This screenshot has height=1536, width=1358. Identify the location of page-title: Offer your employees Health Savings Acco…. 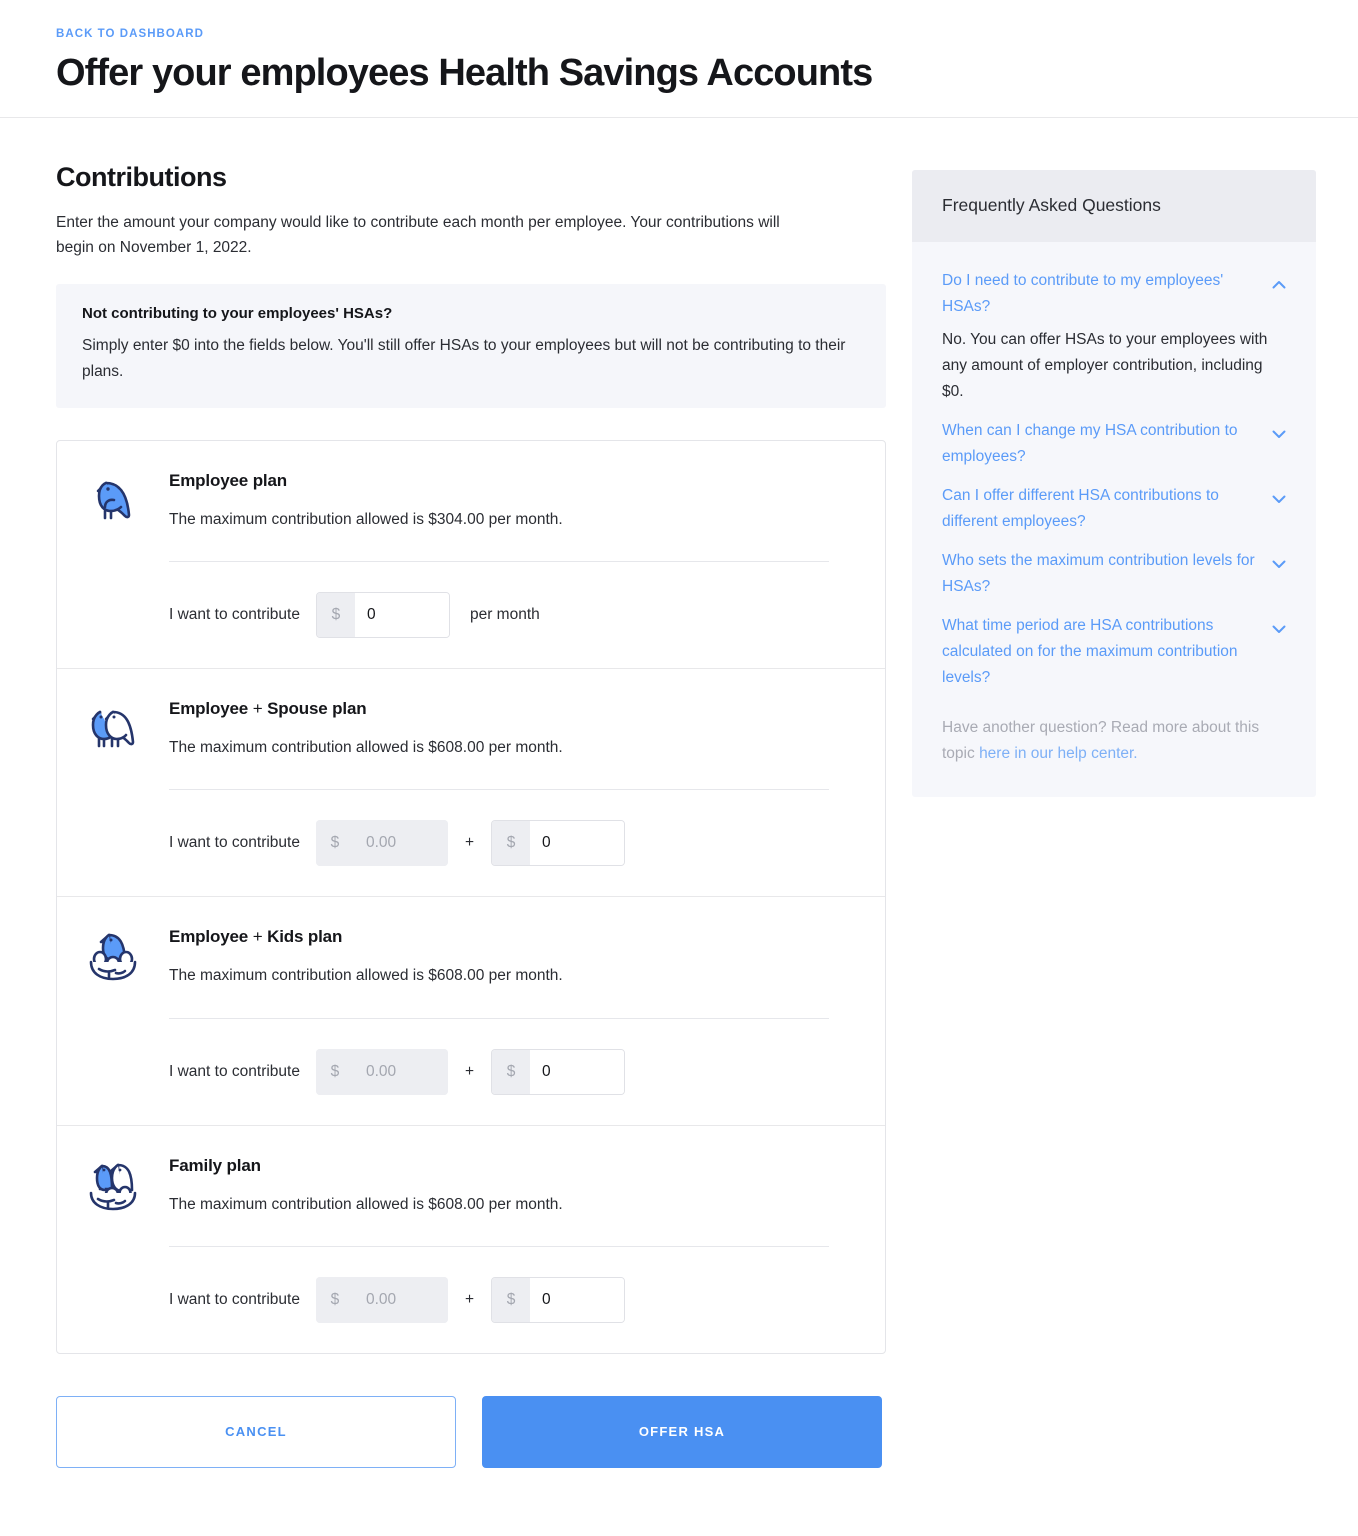
(464, 73).